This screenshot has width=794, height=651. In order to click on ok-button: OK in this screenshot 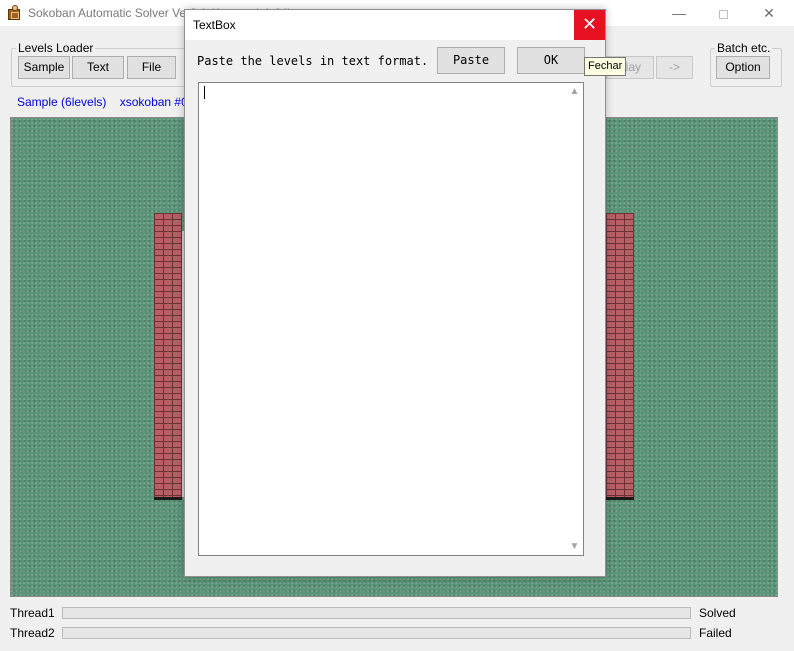, I will do `click(551, 60)`.